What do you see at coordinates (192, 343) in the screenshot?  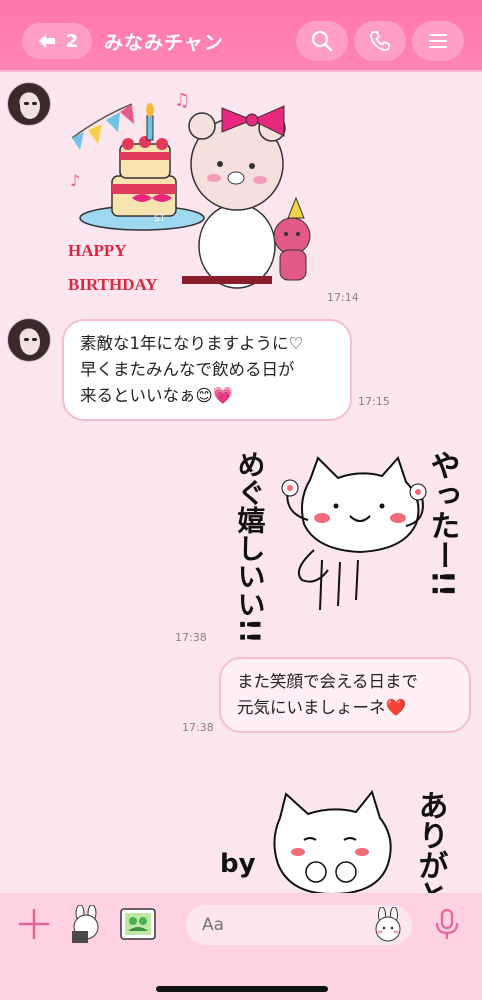 I see `message-line: 素敵な1年になりますように♡` at bounding box center [192, 343].